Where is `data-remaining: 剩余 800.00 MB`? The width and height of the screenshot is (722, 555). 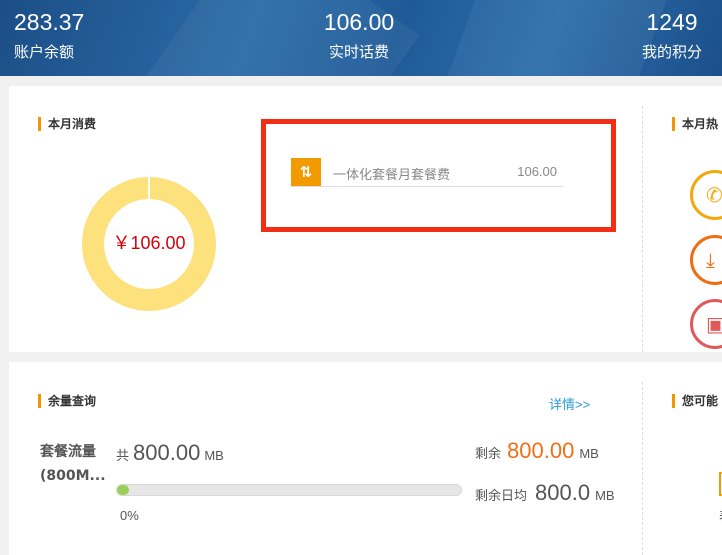
data-remaining: 剩余 800.00 MB is located at coordinates (537, 451).